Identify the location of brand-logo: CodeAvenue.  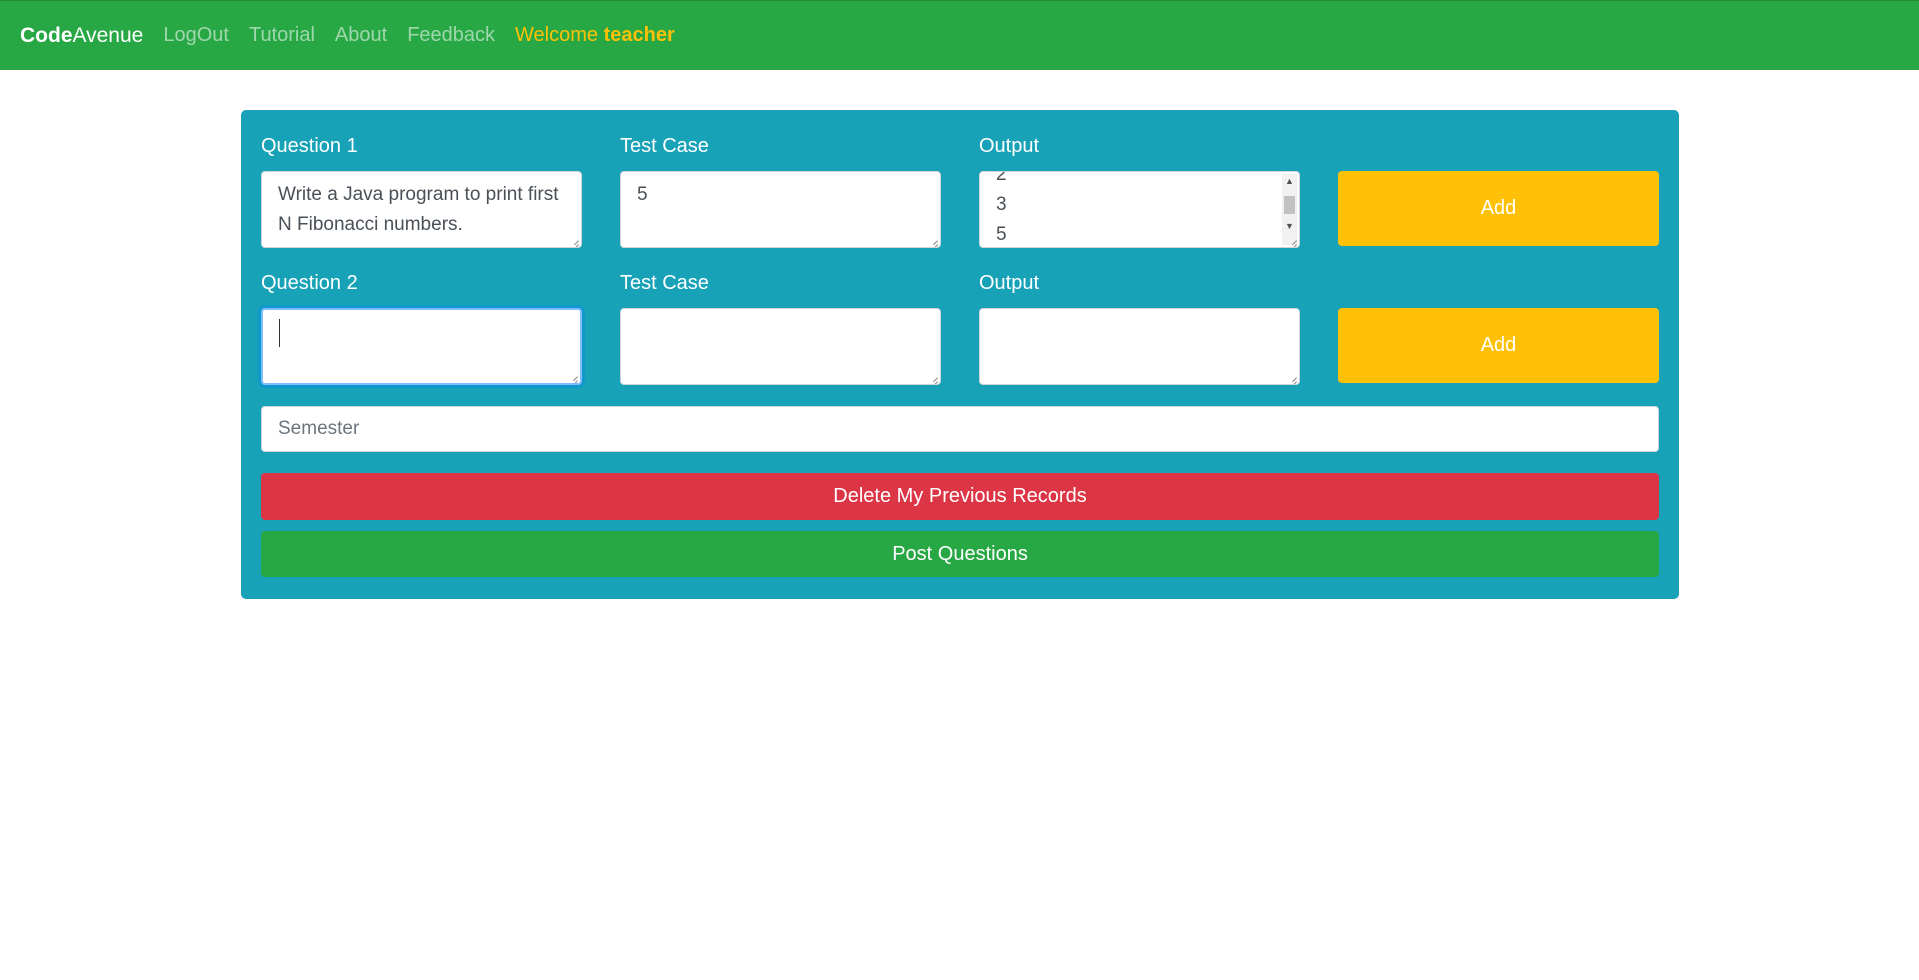
(81, 36).